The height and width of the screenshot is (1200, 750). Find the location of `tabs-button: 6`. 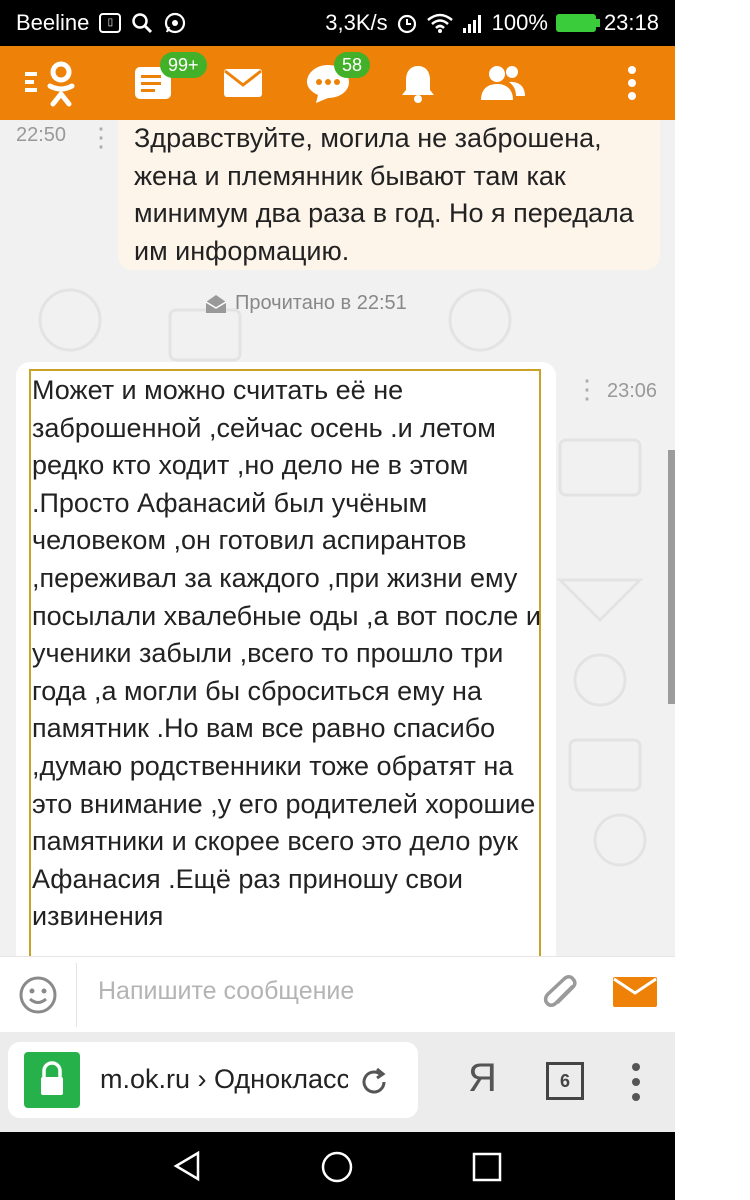

tabs-button: 6 is located at coordinates (565, 1081).